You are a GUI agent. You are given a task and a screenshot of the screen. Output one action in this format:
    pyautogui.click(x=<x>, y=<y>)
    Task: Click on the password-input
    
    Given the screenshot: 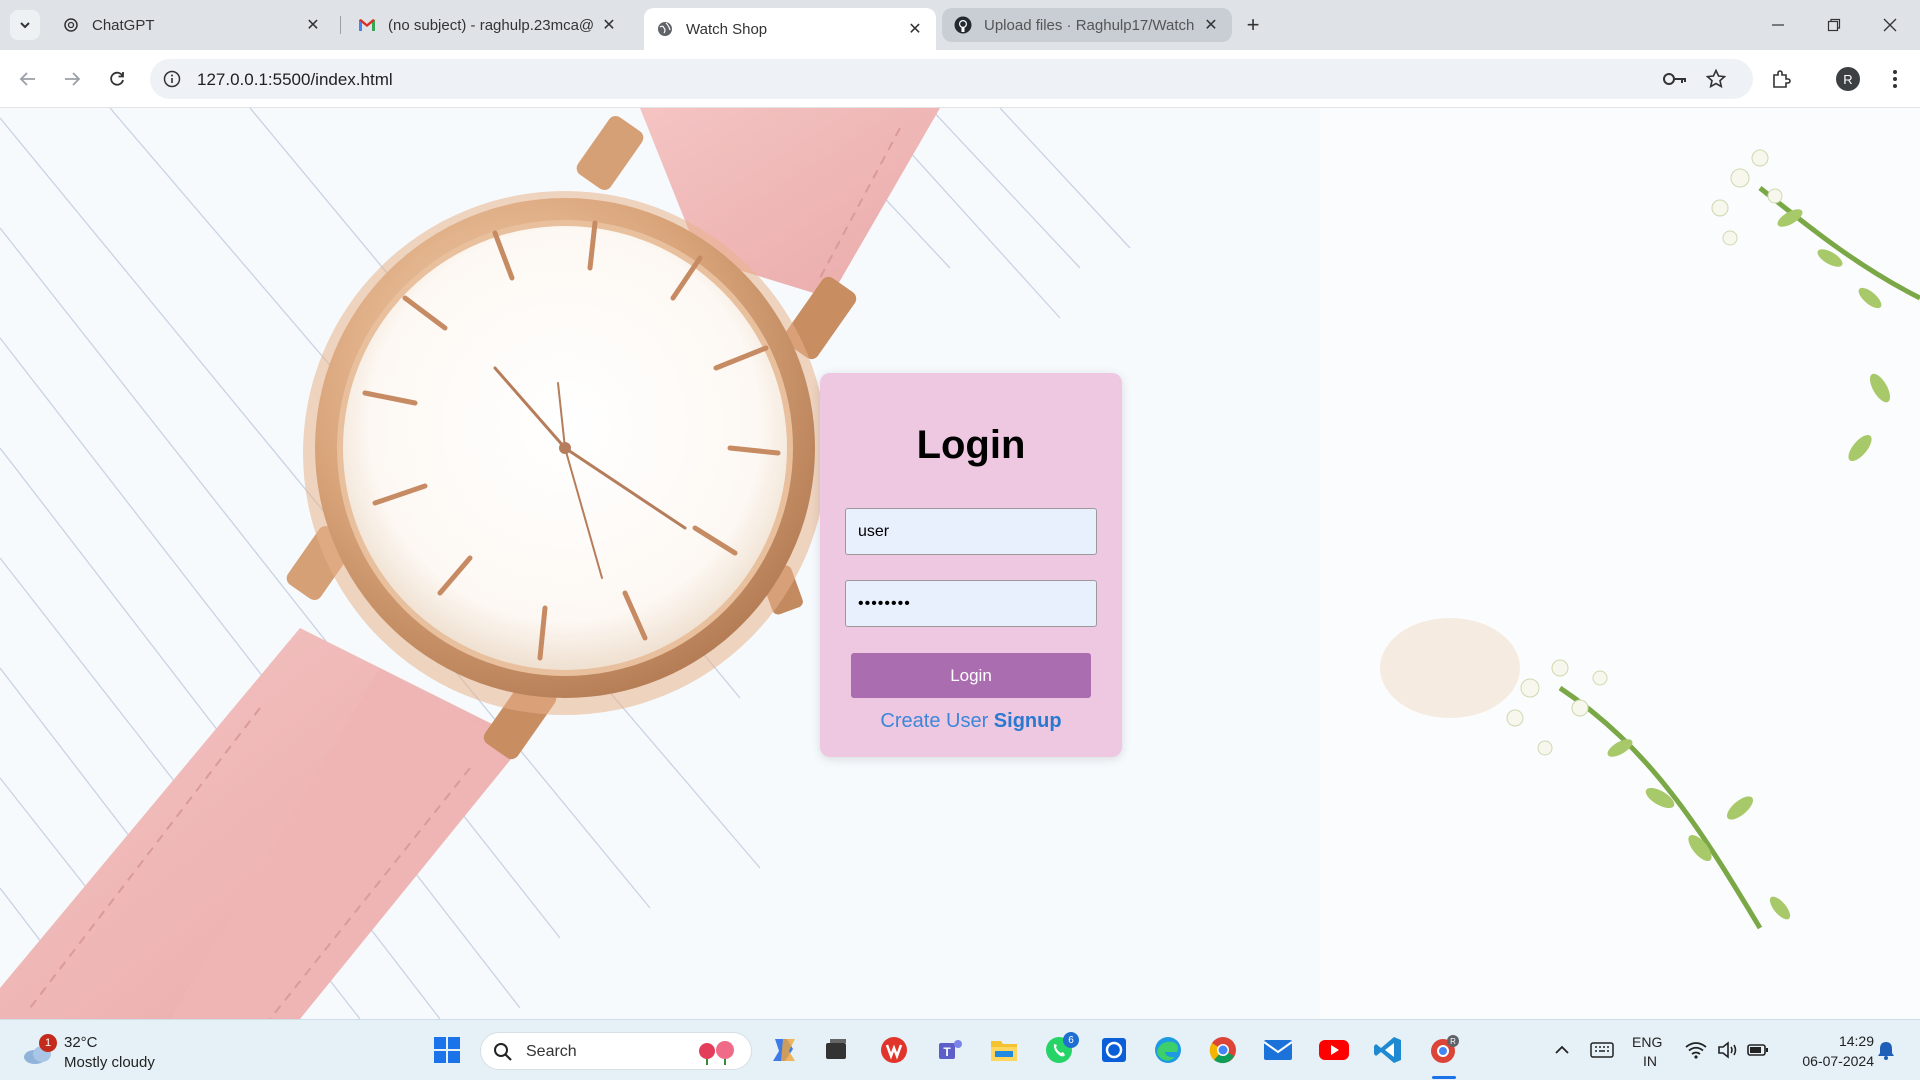 What is the action you would take?
    pyautogui.click(x=971, y=603)
    